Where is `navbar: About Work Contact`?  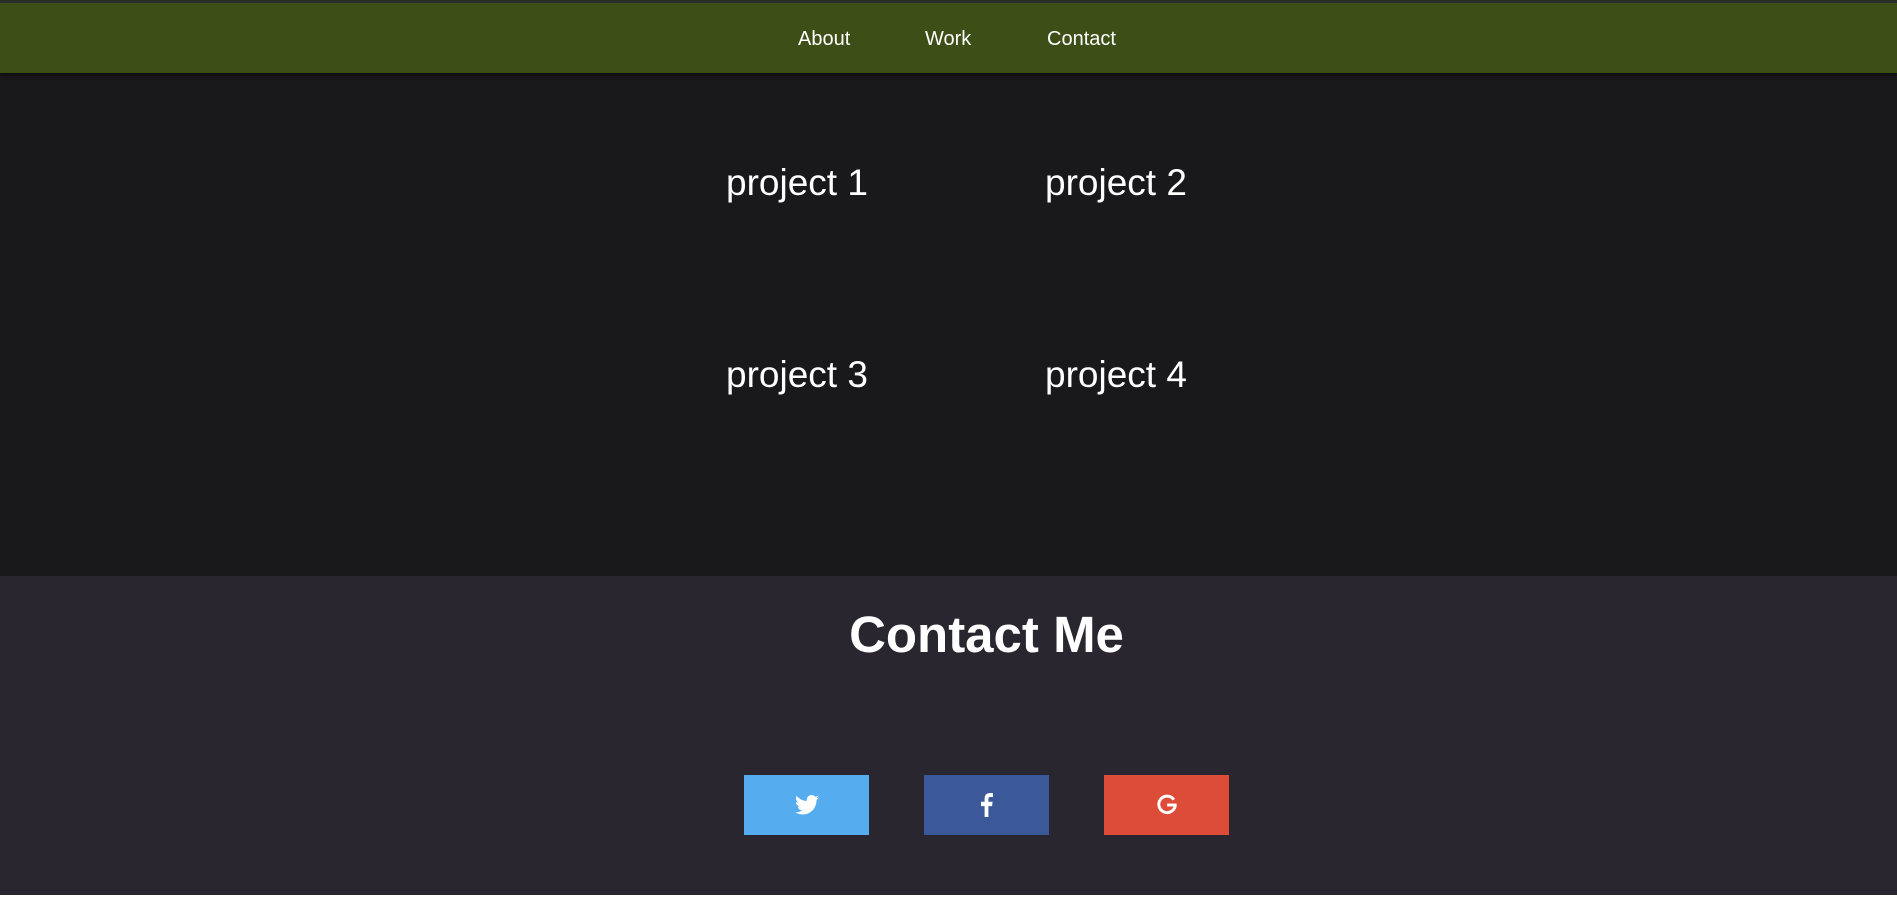
navbar: About Work Contact is located at coordinates (948, 38).